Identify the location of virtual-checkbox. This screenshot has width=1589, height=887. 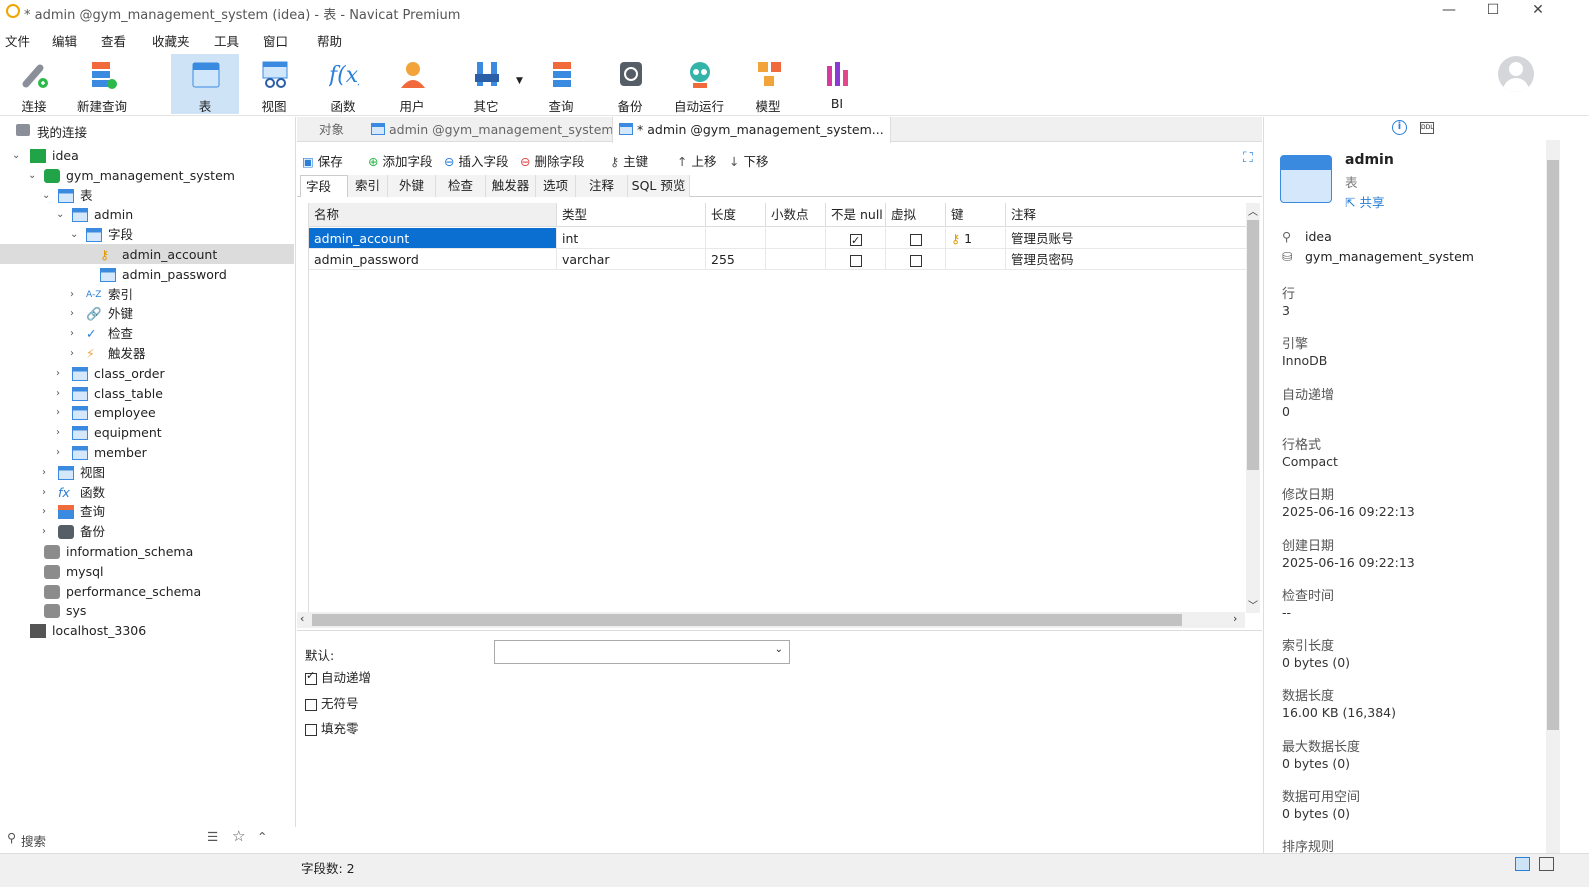
(916, 239).